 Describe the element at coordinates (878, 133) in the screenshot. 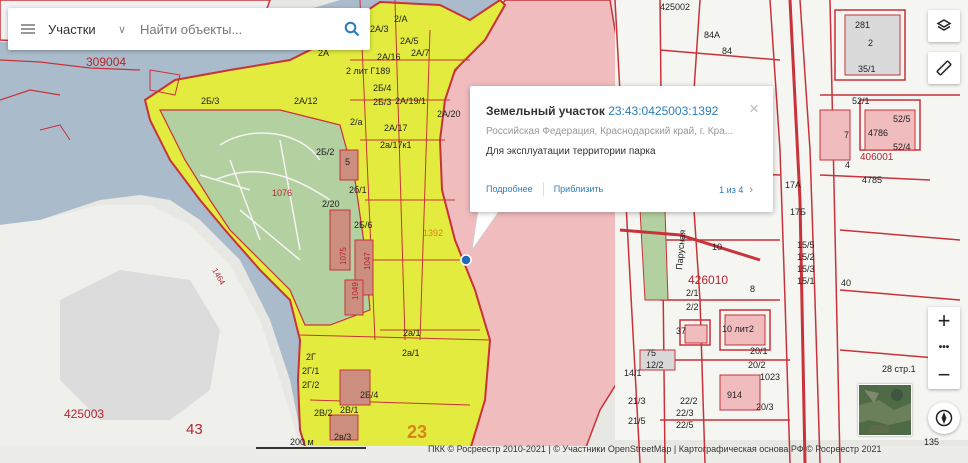

I see `svg-text: 4786` at that location.